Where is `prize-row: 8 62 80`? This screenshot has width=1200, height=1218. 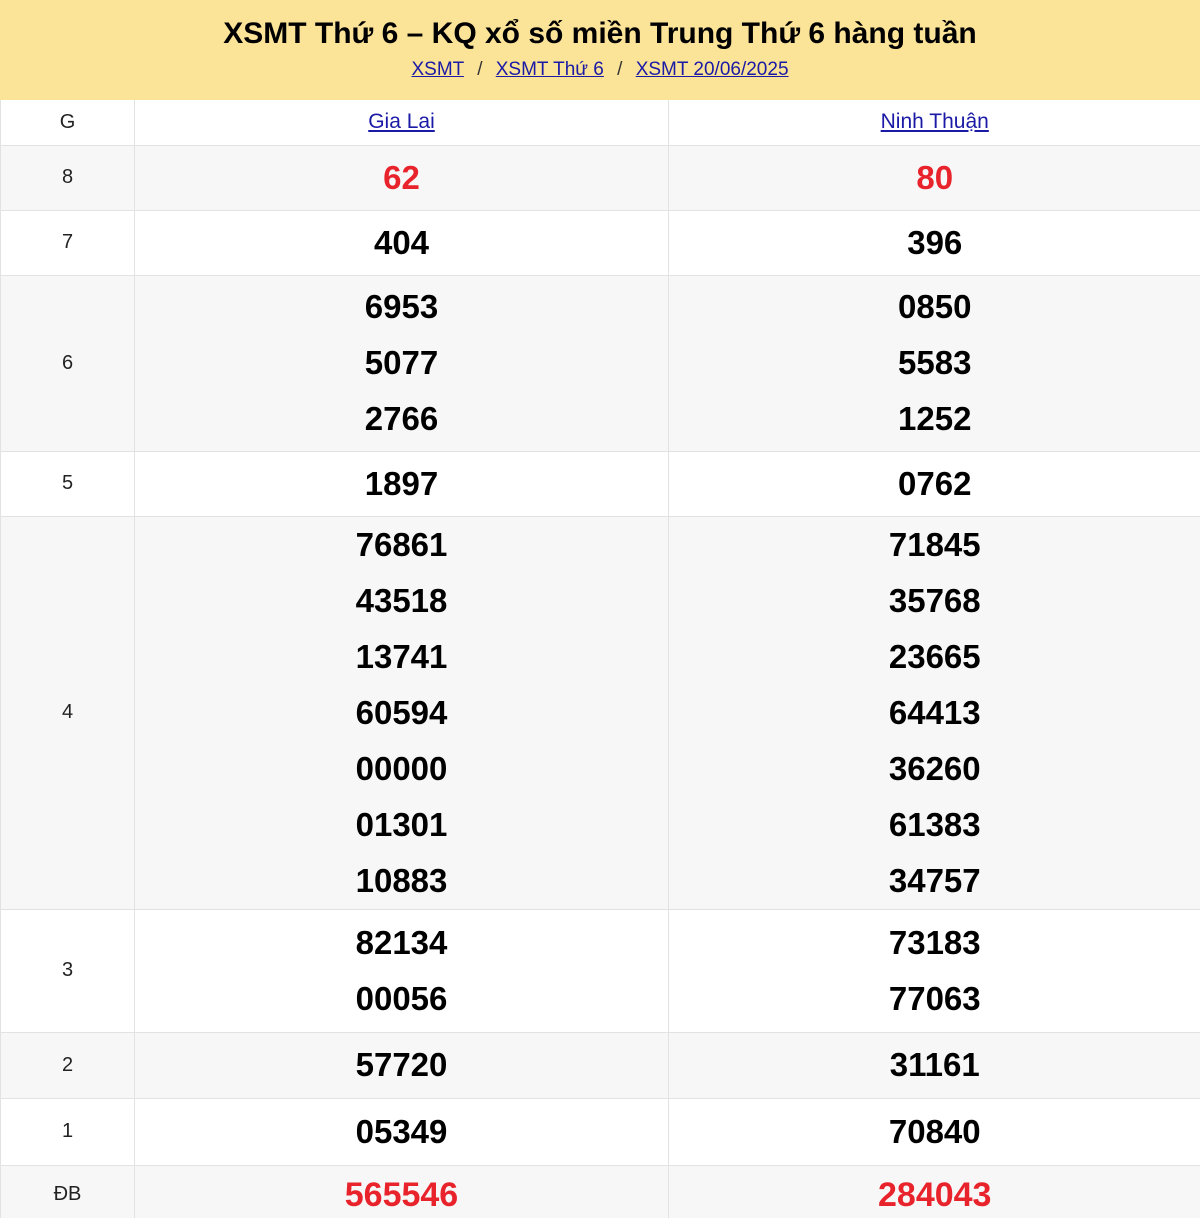 prize-row: 8 62 80 is located at coordinates (600, 178).